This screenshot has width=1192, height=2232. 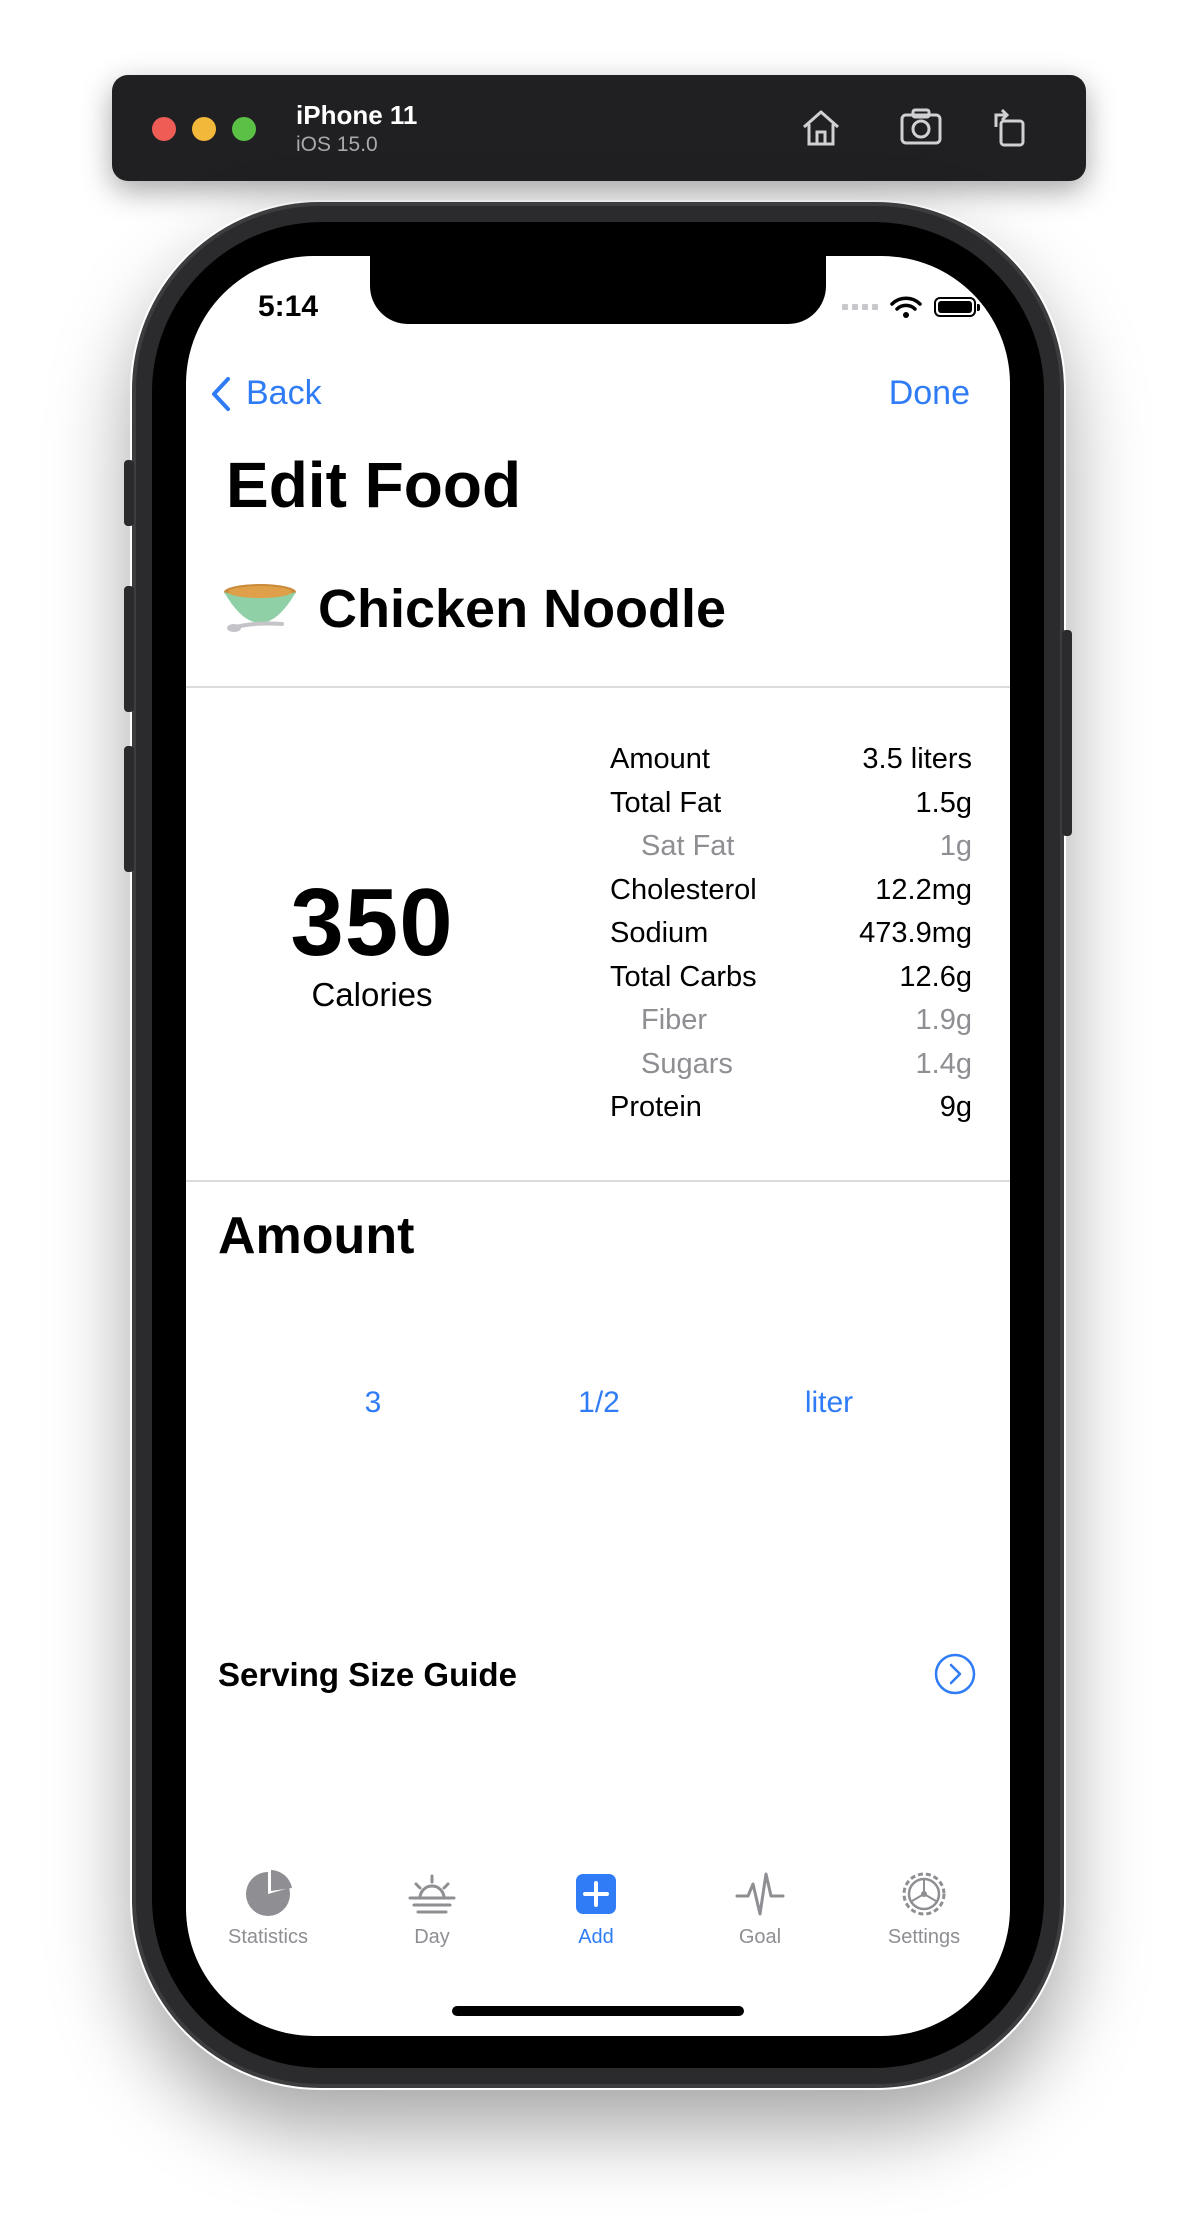 What do you see at coordinates (791, 891) in the screenshot?
I see `nutrition-row: Cholesterol 12.2mg` at bounding box center [791, 891].